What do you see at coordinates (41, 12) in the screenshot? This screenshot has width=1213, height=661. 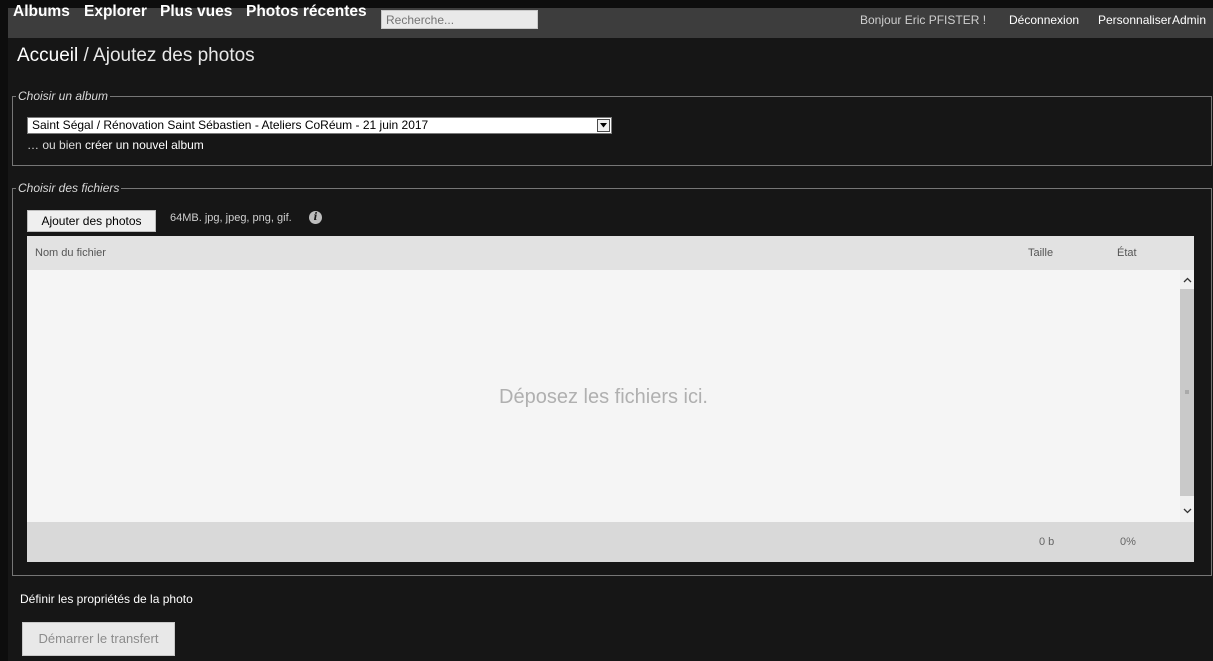 I see `nav-albums: Albums` at bounding box center [41, 12].